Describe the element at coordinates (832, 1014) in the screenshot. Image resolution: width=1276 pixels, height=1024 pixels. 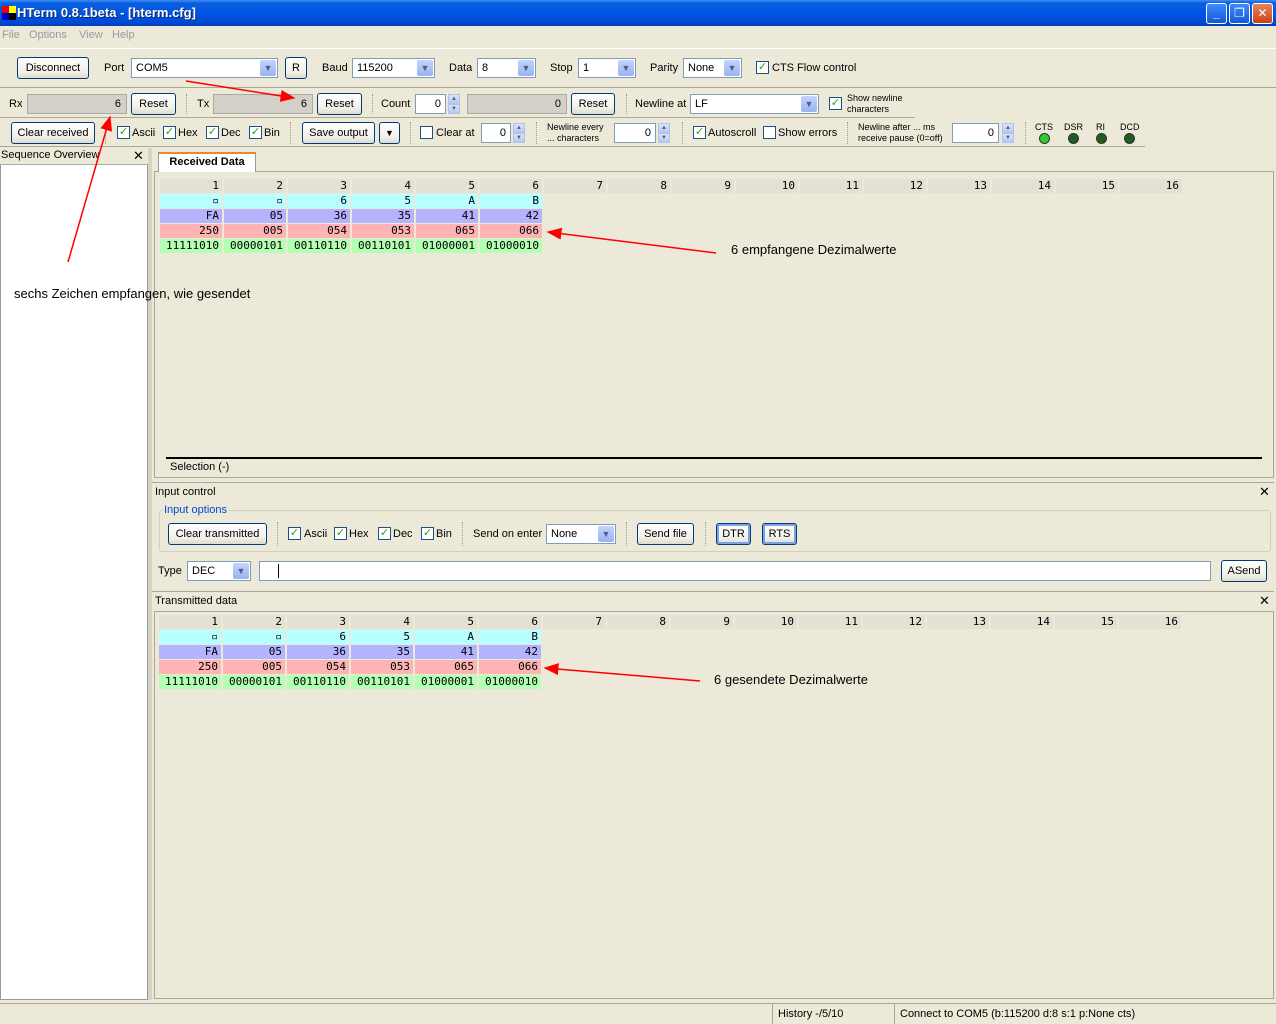
I see `history-status: History -/5/10` at that location.